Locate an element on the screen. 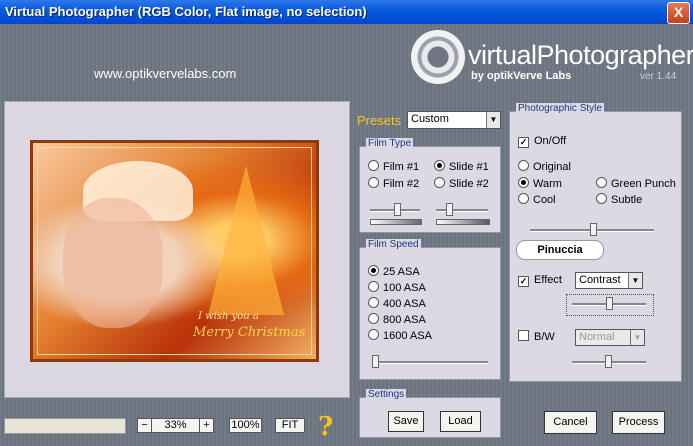 The height and width of the screenshot is (446, 693). image-caption-line2: Merry Christmas is located at coordinates (249, 332).